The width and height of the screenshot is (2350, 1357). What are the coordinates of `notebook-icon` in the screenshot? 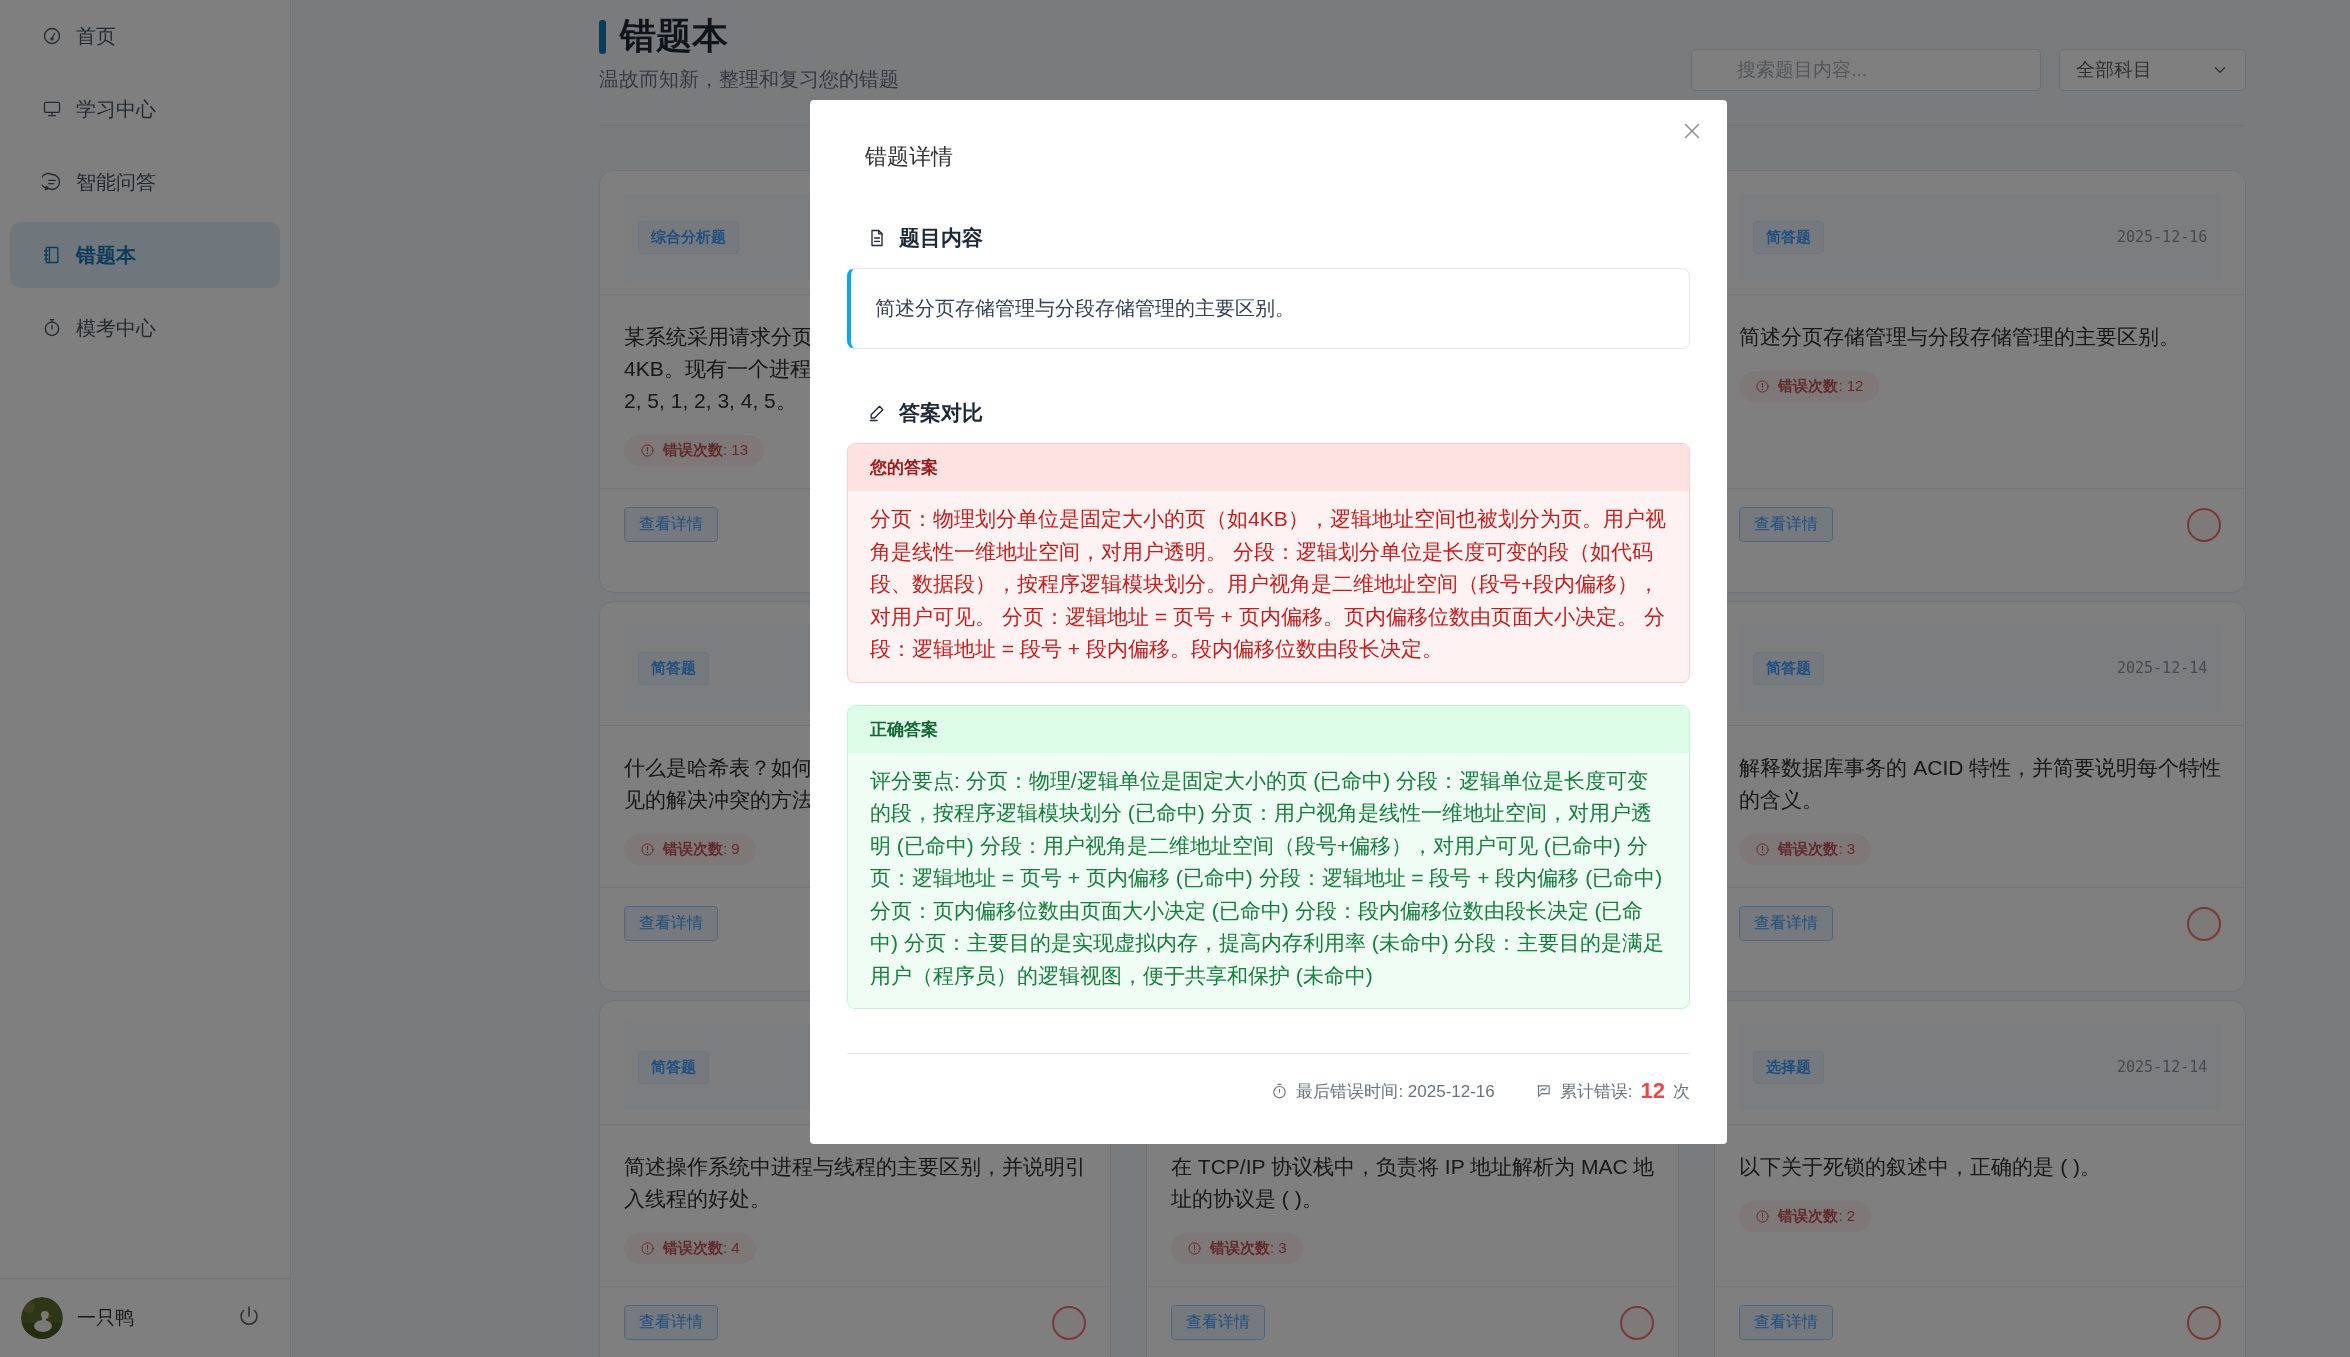 It's located at (52, 255).